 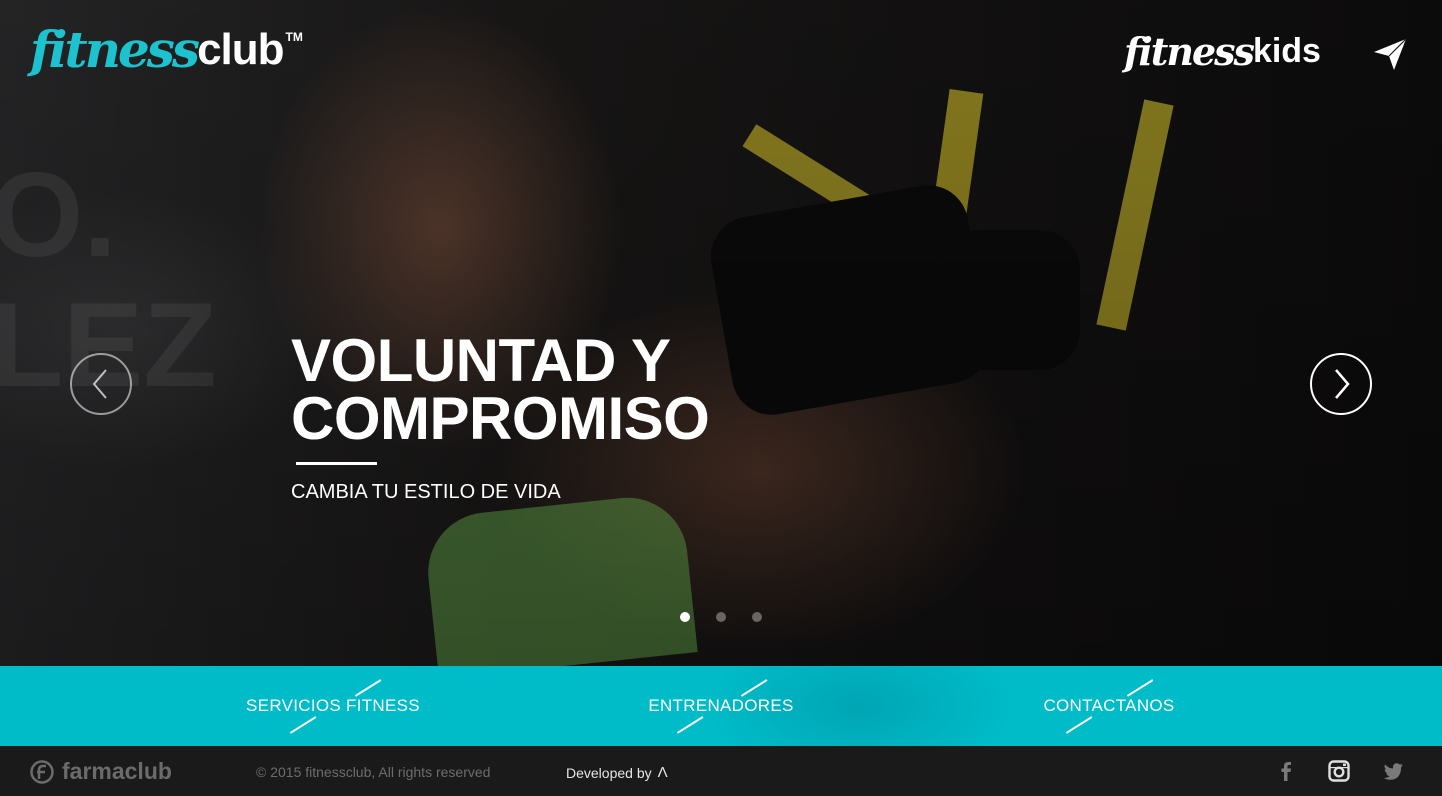 I want to click on instagram-icon, so click(x=1339, y=771).